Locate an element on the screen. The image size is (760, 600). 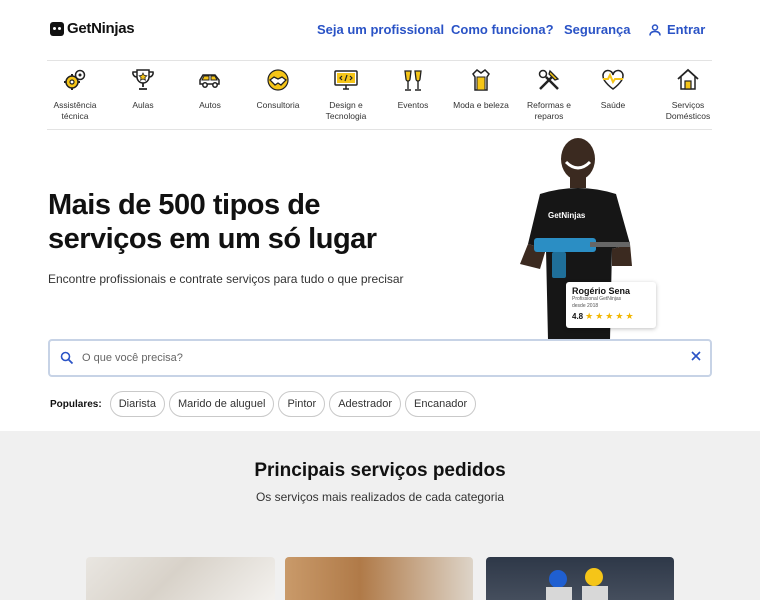
chip-encanador: Encanador is located at coordinates (441, 404).